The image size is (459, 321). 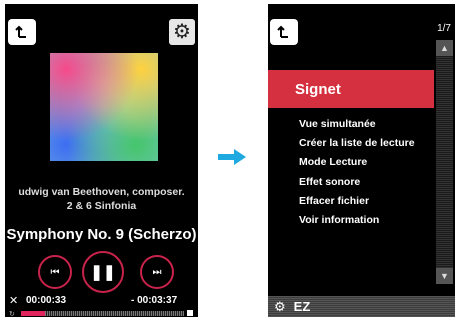 I want to click on menu-item: Effacer fichier, so click(x=368, y=201).